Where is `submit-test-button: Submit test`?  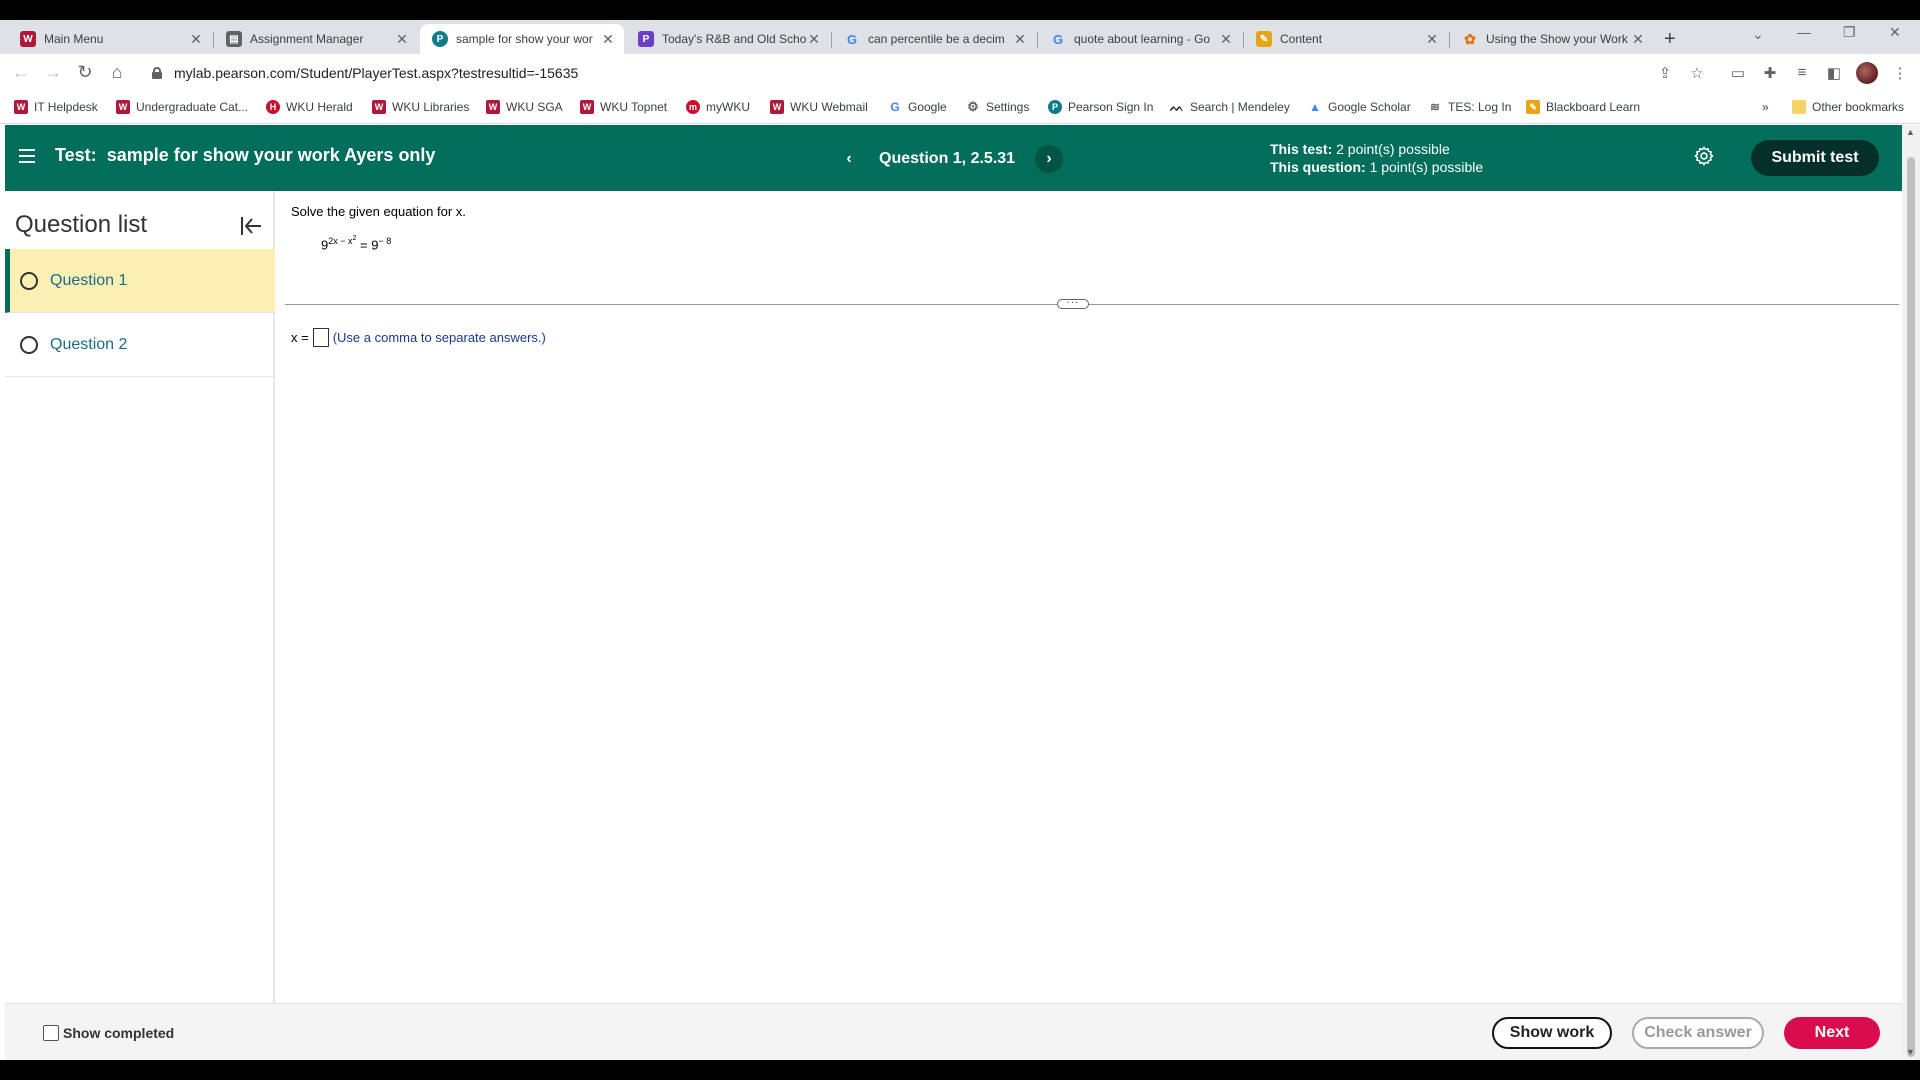 submit-test-button: Submit test is located at coordinates (1815, 158).